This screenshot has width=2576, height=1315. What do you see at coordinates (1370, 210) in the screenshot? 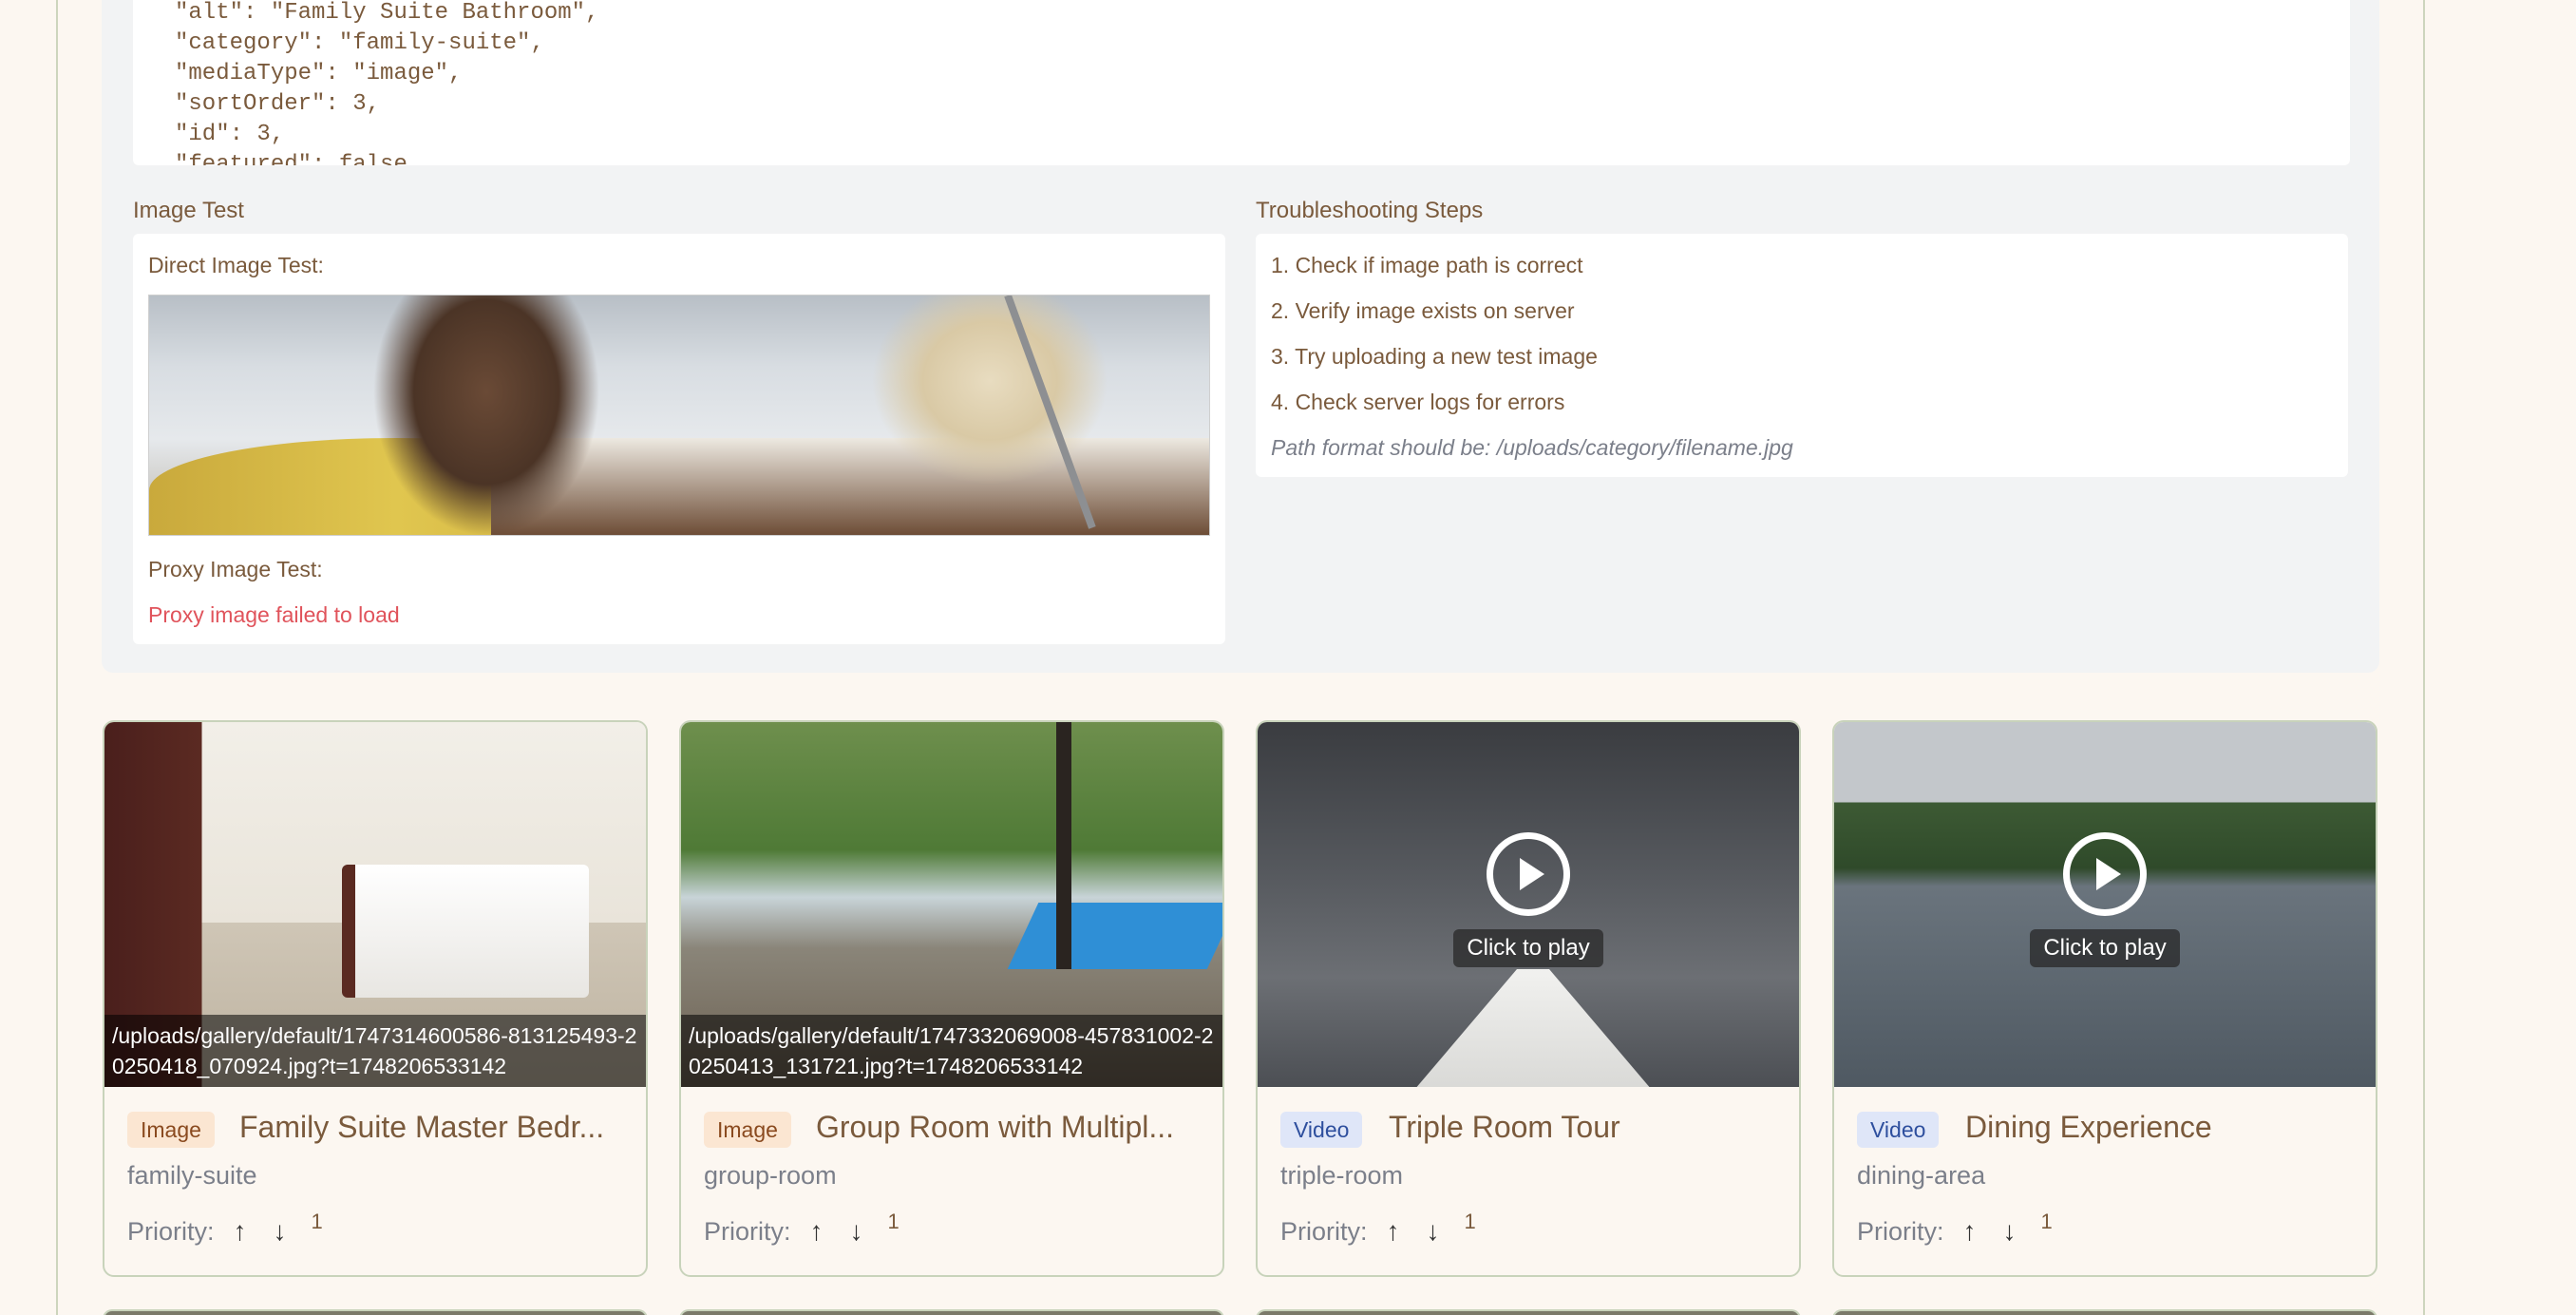
I see `troubleshooting-heading: Troubleshooting Steps` at bounding box center [1370, 210].